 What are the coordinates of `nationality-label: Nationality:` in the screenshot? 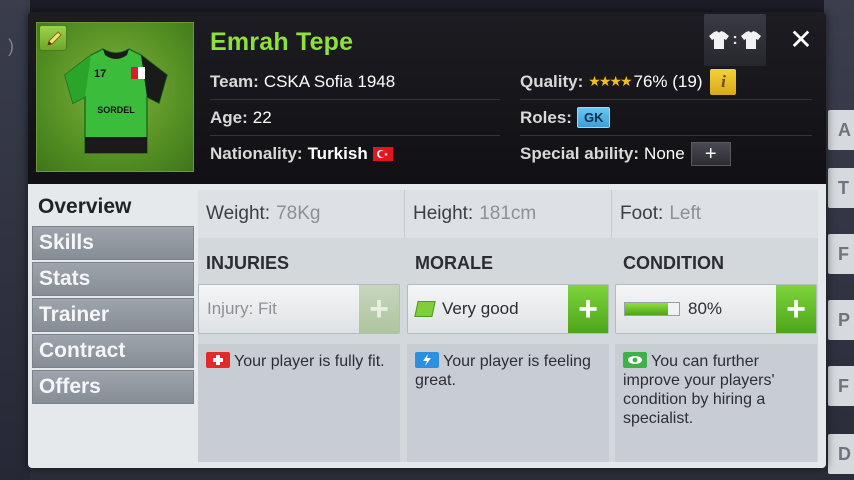 It's located at (256, 153).